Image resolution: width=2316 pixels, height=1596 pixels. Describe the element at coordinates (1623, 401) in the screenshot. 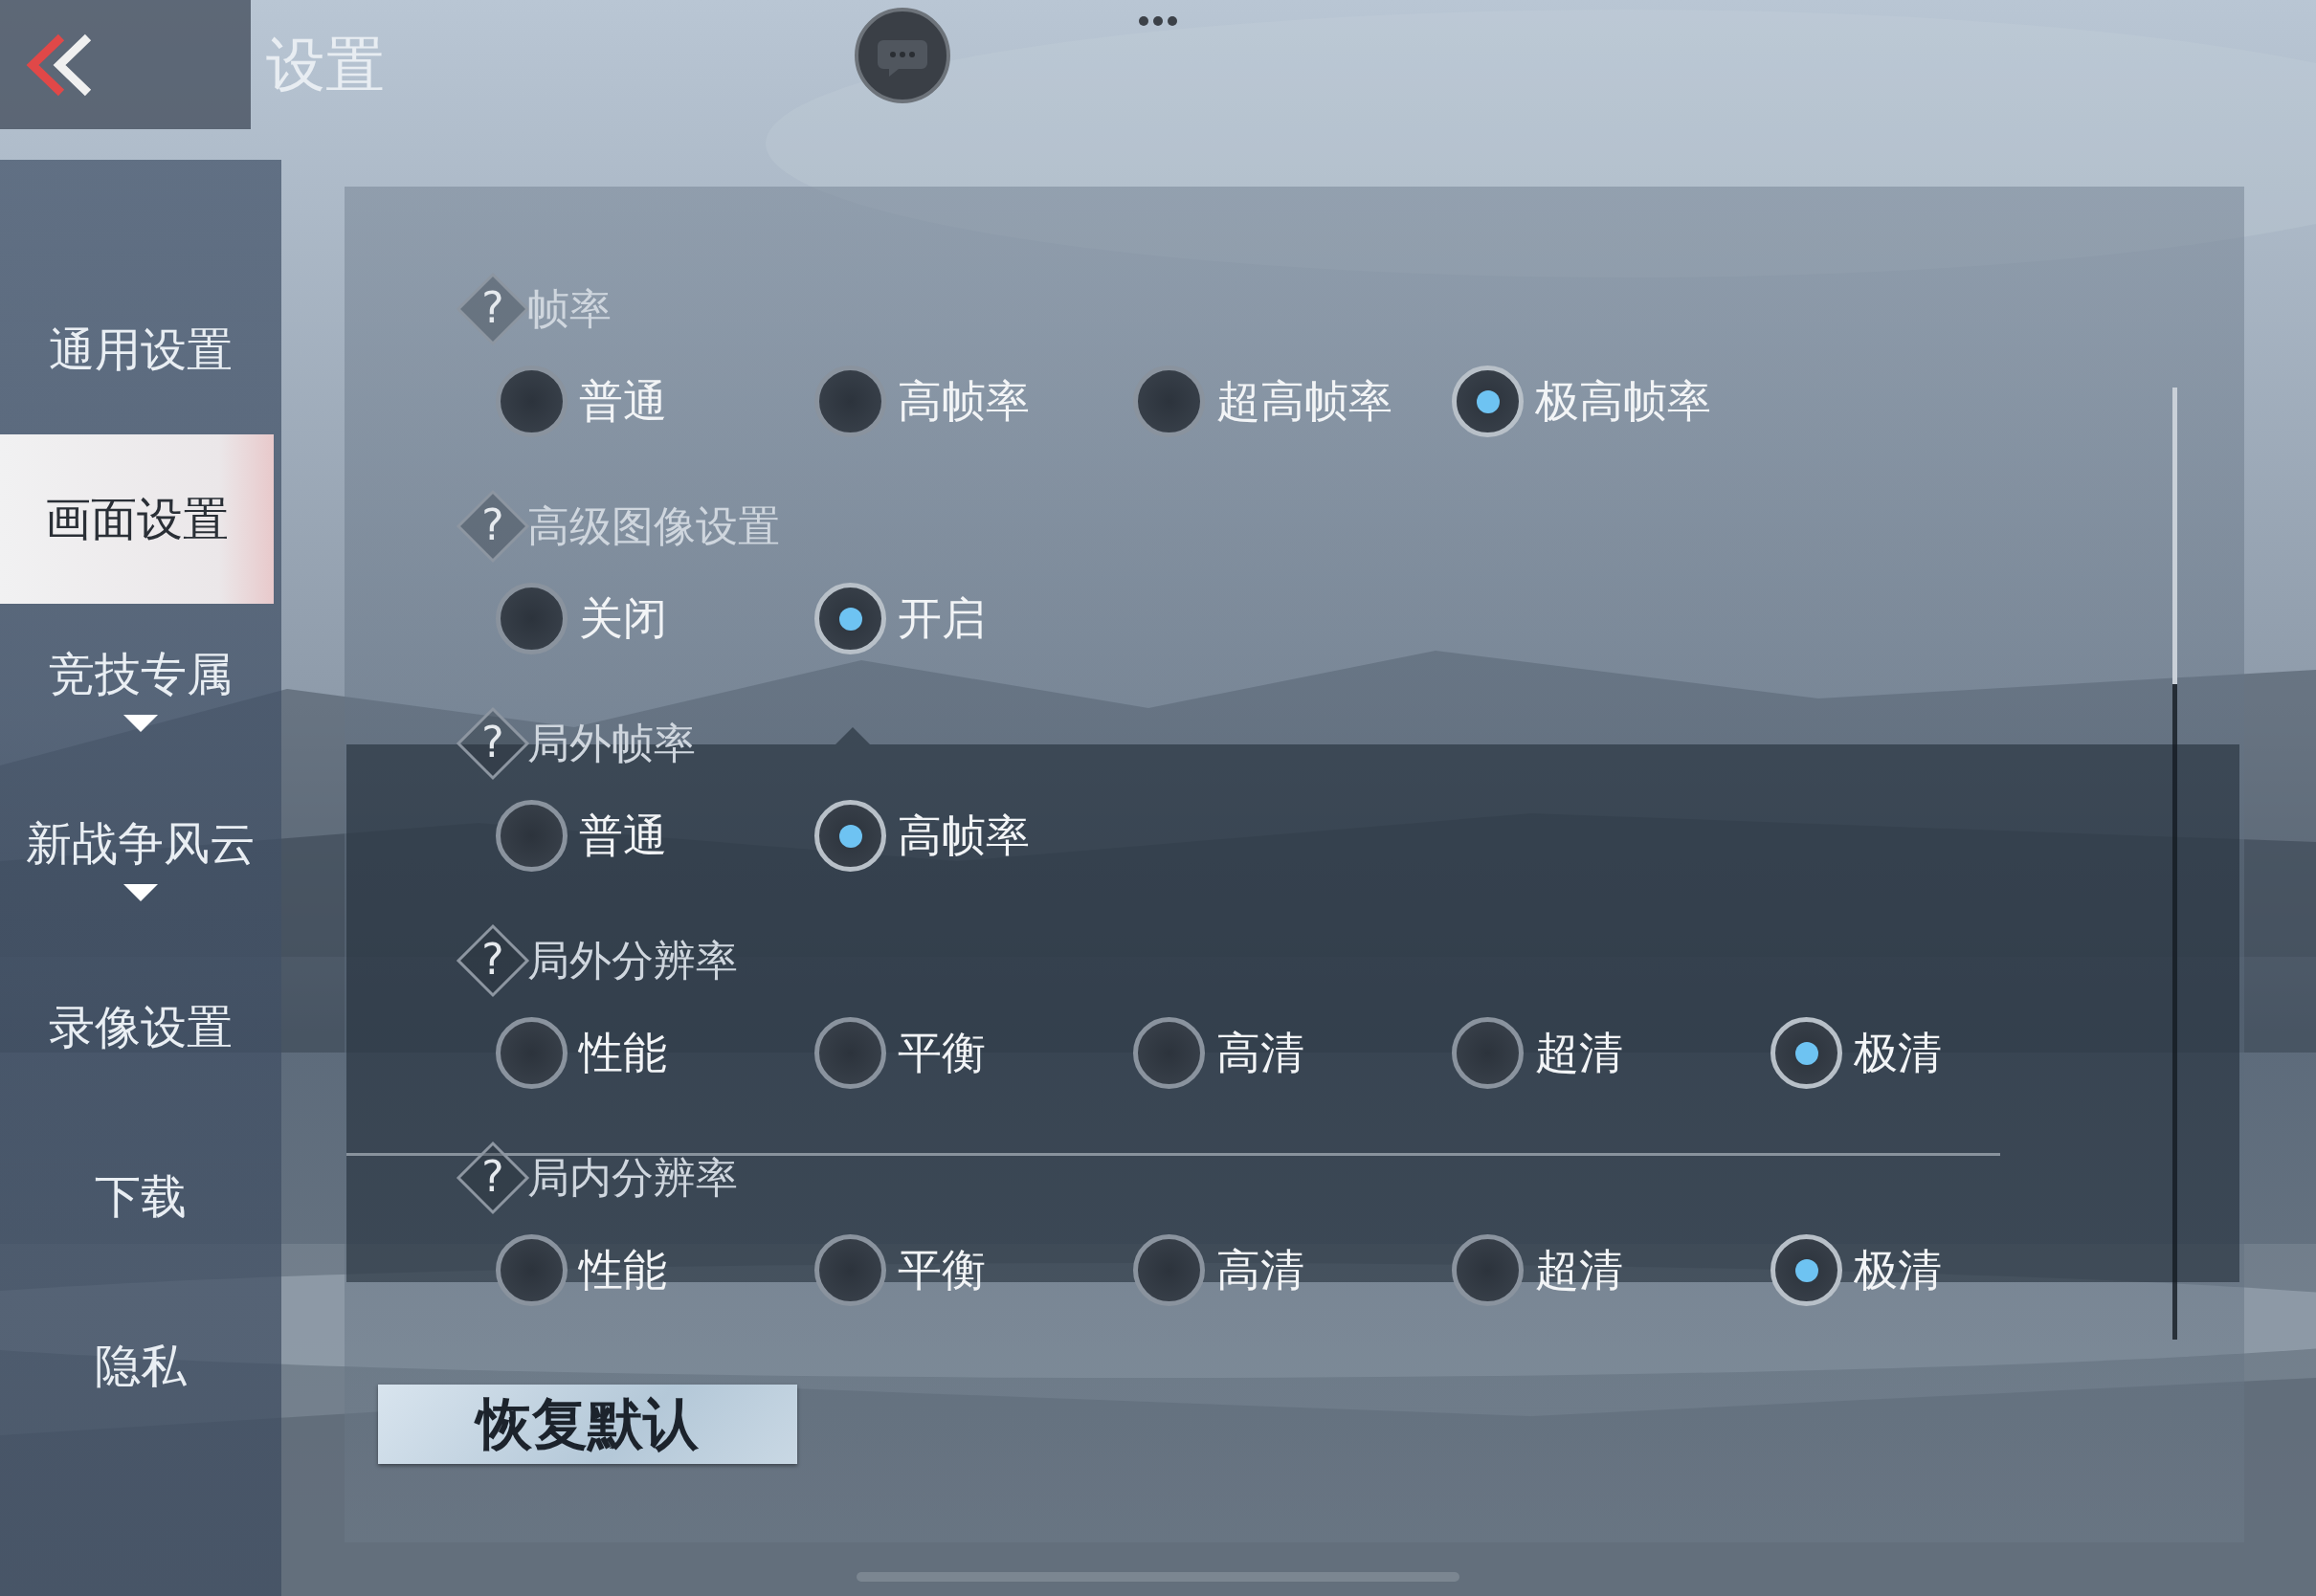

I see `option-label: 极高帧率` at that location.